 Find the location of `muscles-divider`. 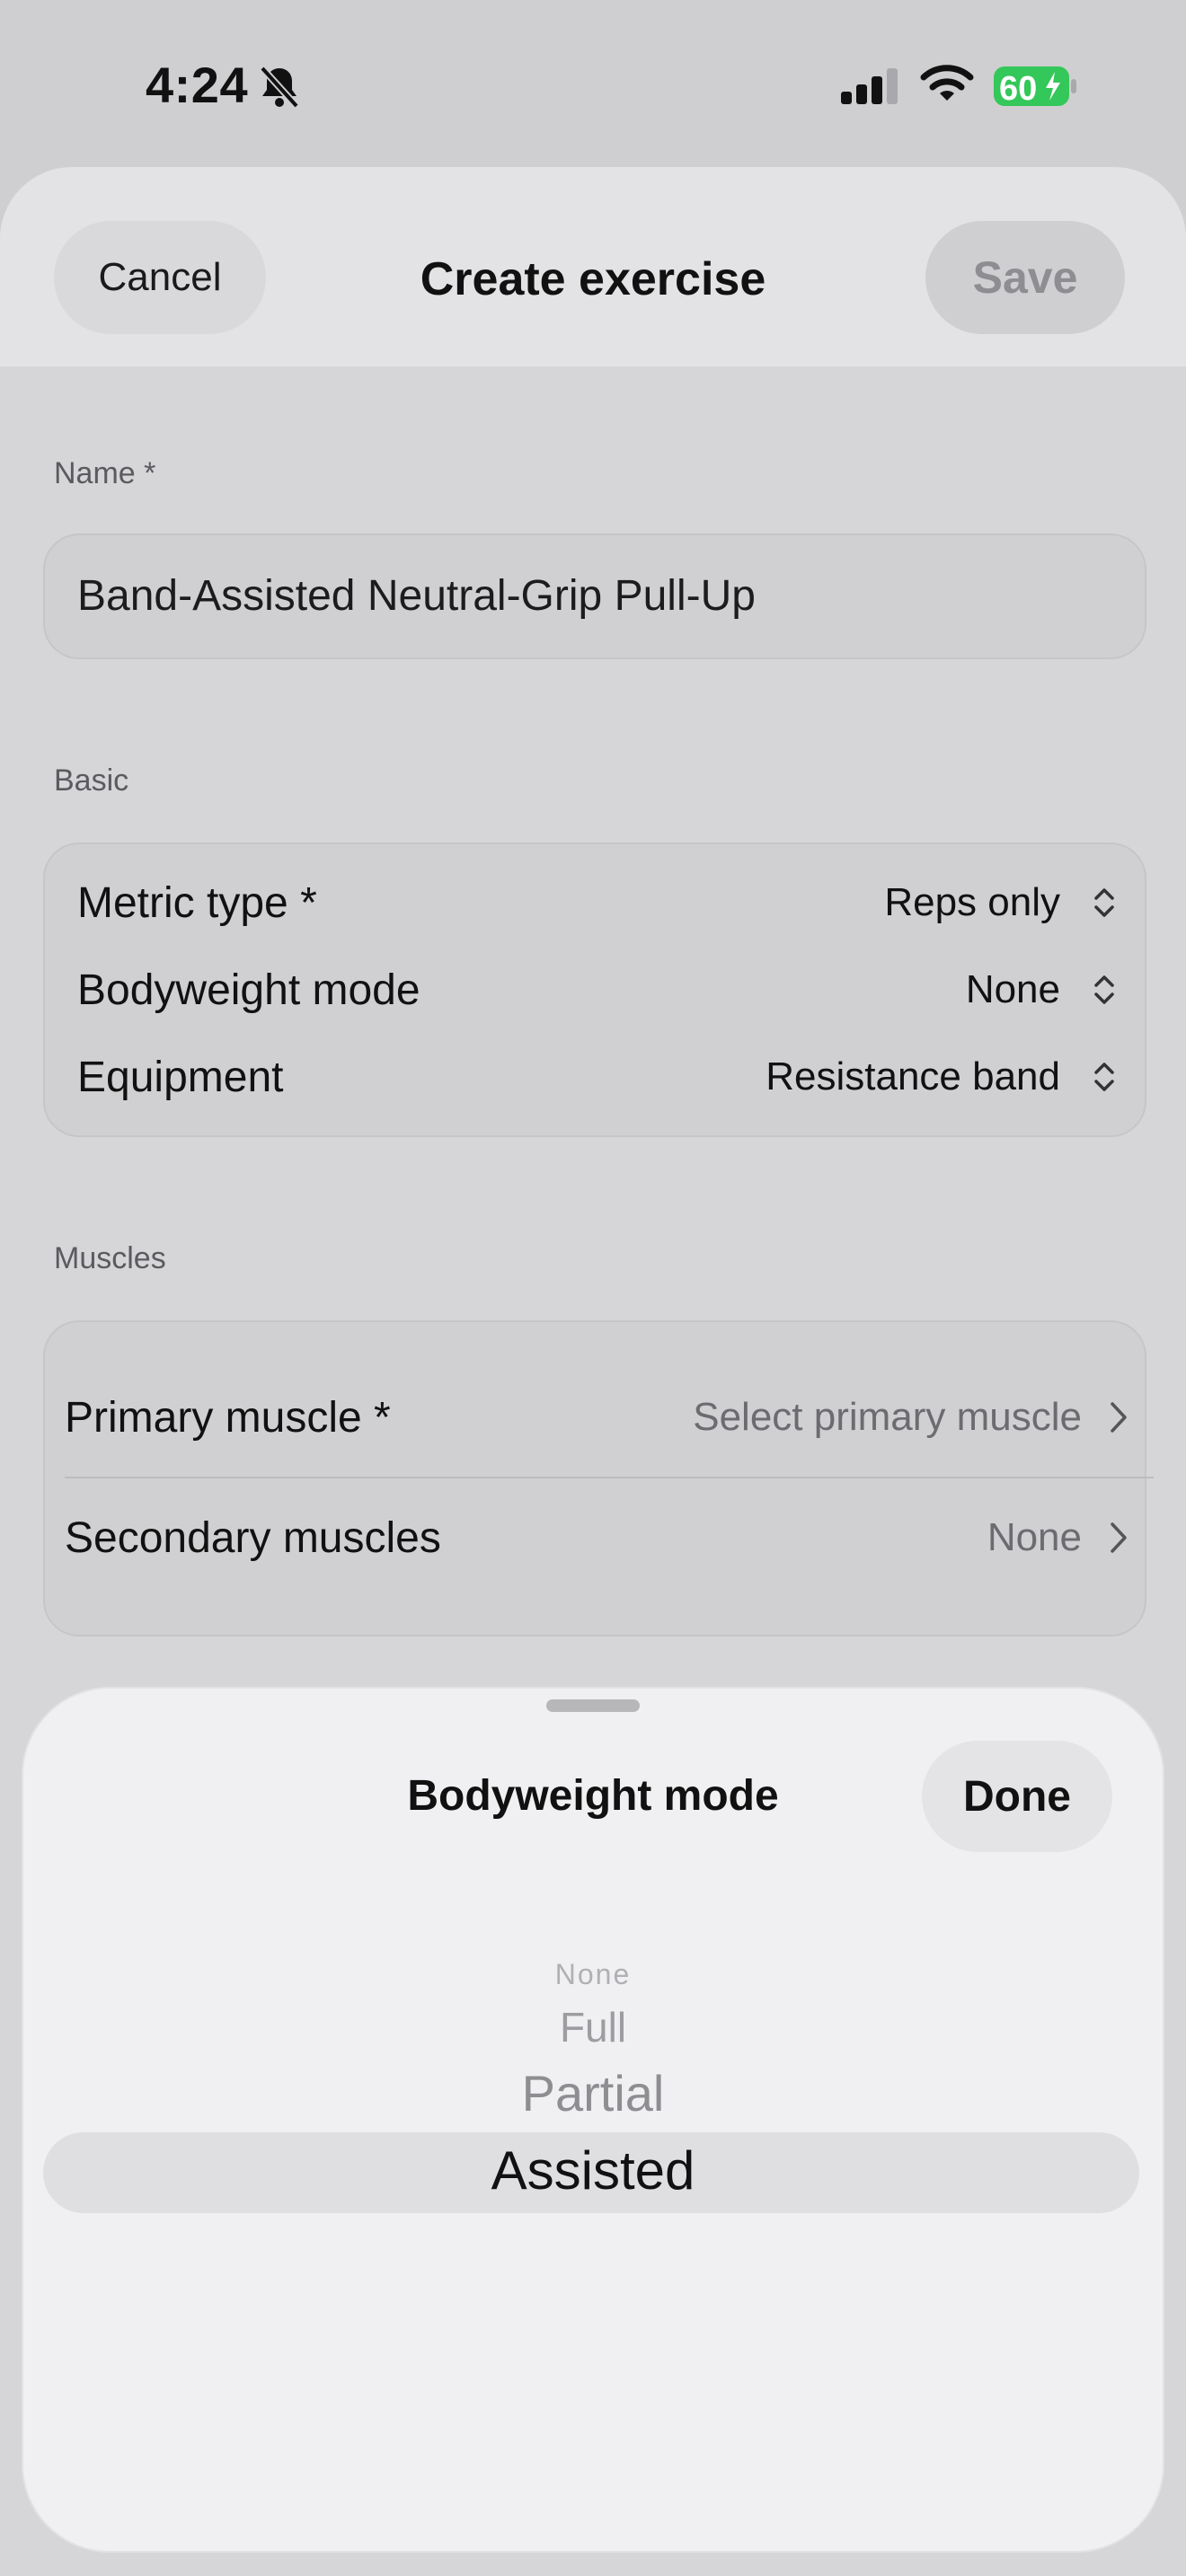

muscles-divider is located at coordinates (609, 1477).